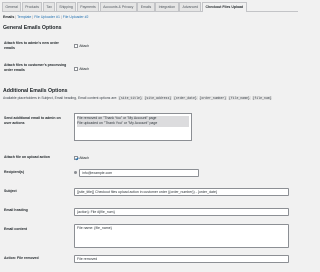 This screenshot has width=320, height=272. I want to click on tab-accounts-privacy: Accounts & Privacy, so click(118, 6).